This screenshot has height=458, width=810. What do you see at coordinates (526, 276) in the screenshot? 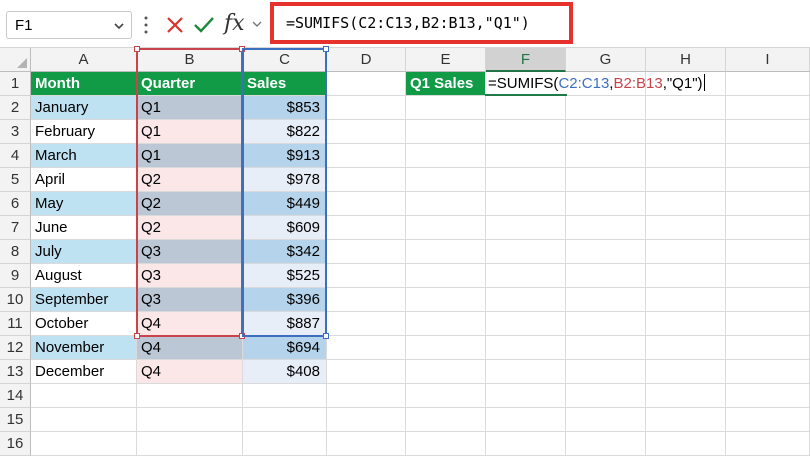
I see `cell-f9` at bounding box center [526, 276].